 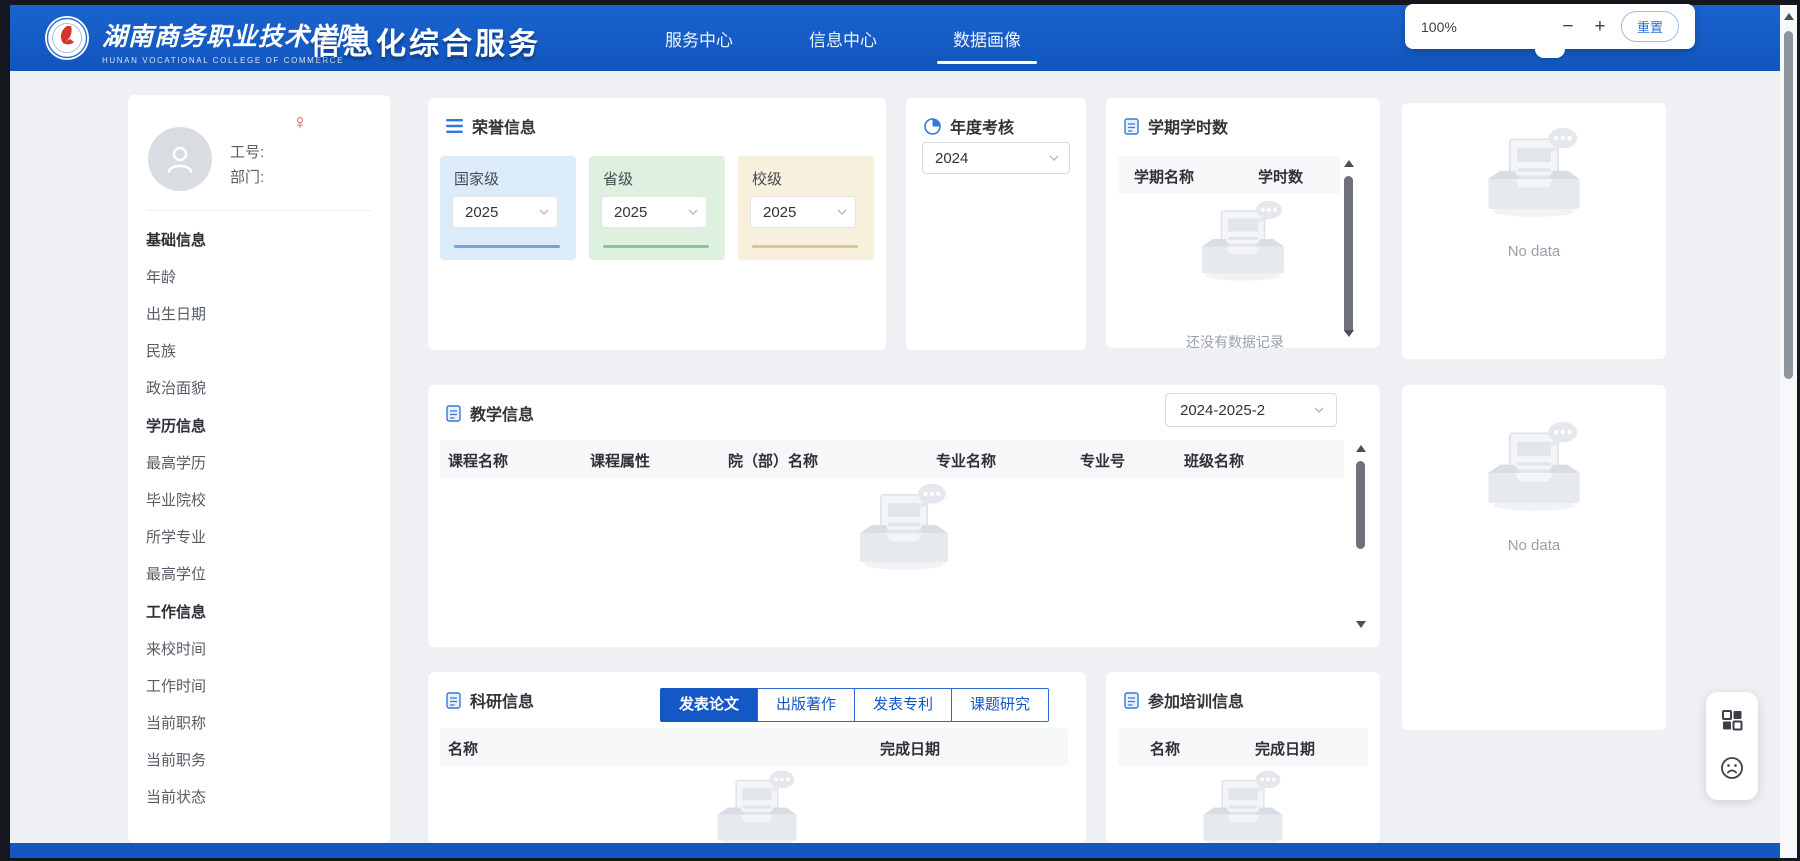 What do you see at coordinates (1243, 747) in the screenshot?
I see `training-table-header: 名称 完成日期` at bounding box center [1243, 747].